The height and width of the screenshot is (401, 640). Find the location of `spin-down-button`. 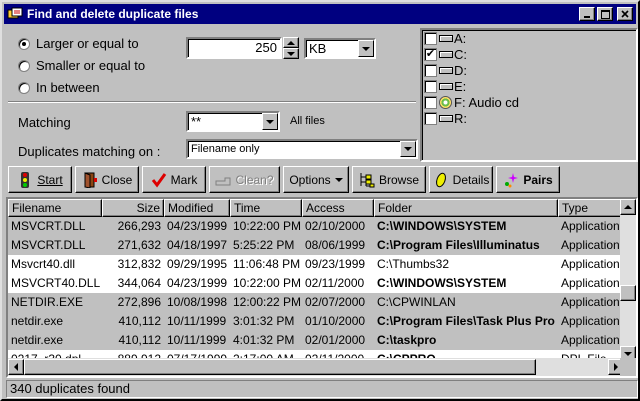

spin-down-button is located at coordinates (291, 53).